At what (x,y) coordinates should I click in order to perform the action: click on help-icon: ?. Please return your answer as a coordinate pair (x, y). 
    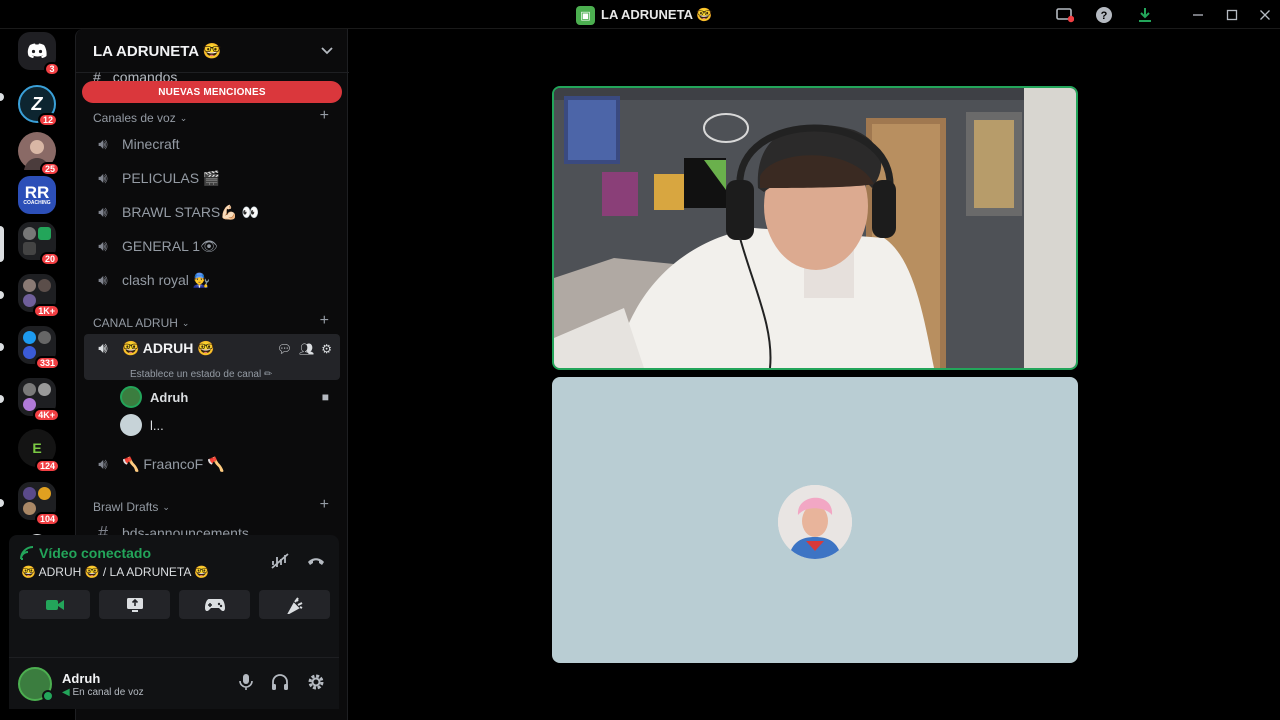
    Looking at the image, I should click on (1104, 15).